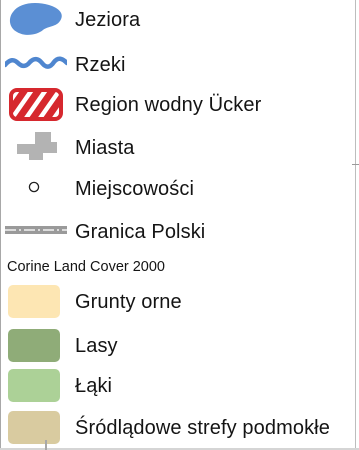 This screenshot has width=359, height=450. Describe the element at coordinates (108, 20) in the screenshot. I see `legend-label-lakes: Jeziora` at that location.